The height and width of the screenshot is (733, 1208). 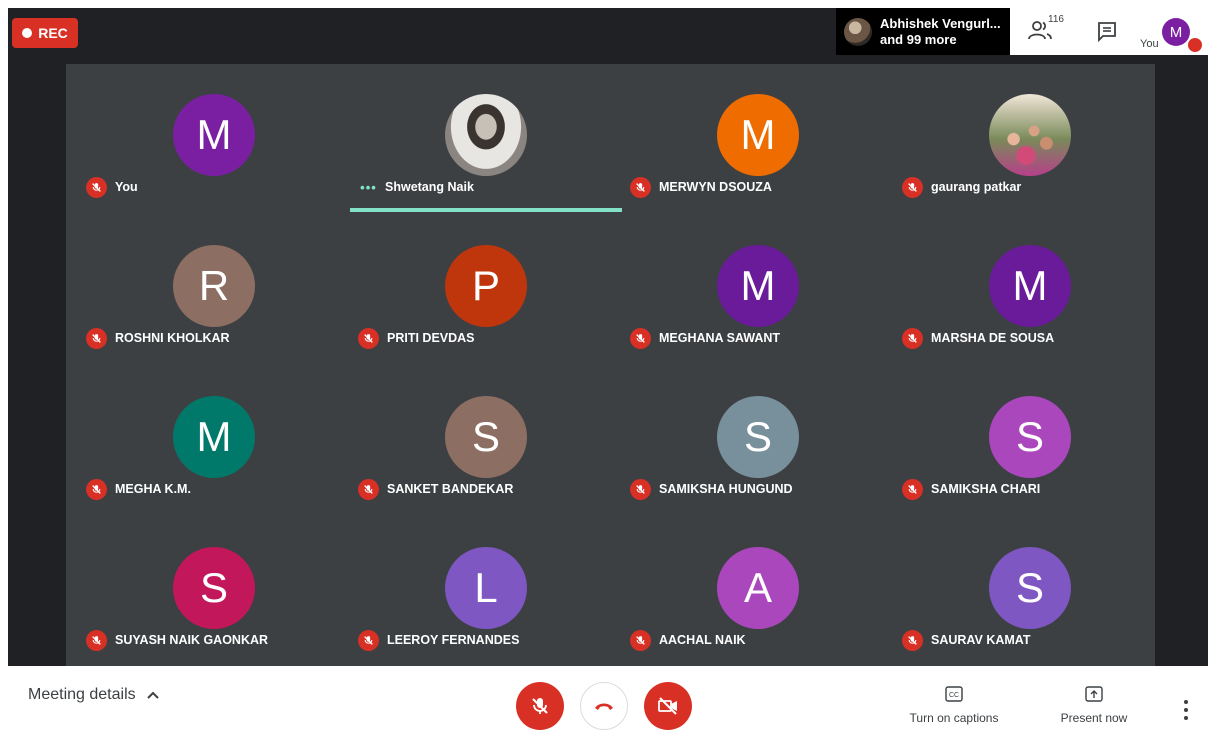 I want to click on closed-caption-icon: CC, so click(x=954, y=694).